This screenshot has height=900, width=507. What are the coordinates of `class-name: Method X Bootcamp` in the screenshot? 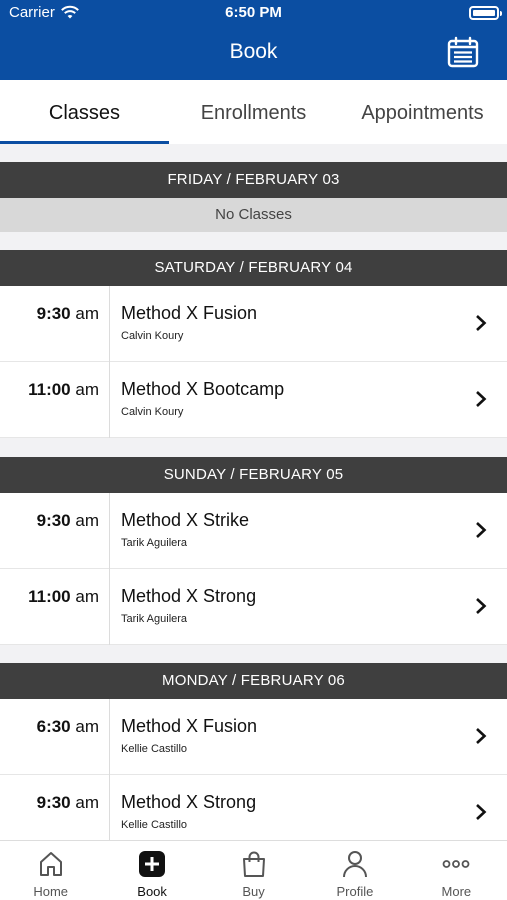 It's located at (203, 389).